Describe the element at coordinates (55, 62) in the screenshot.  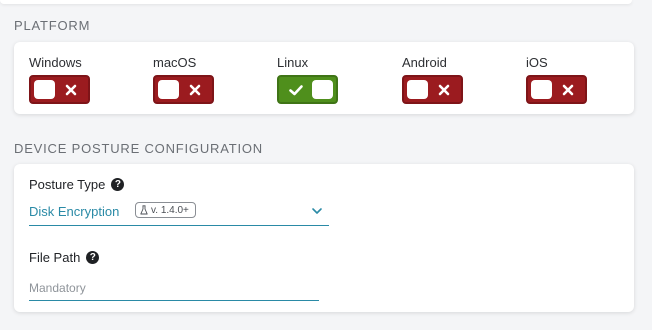
I see `platform-windows-label: Windows` at that location.